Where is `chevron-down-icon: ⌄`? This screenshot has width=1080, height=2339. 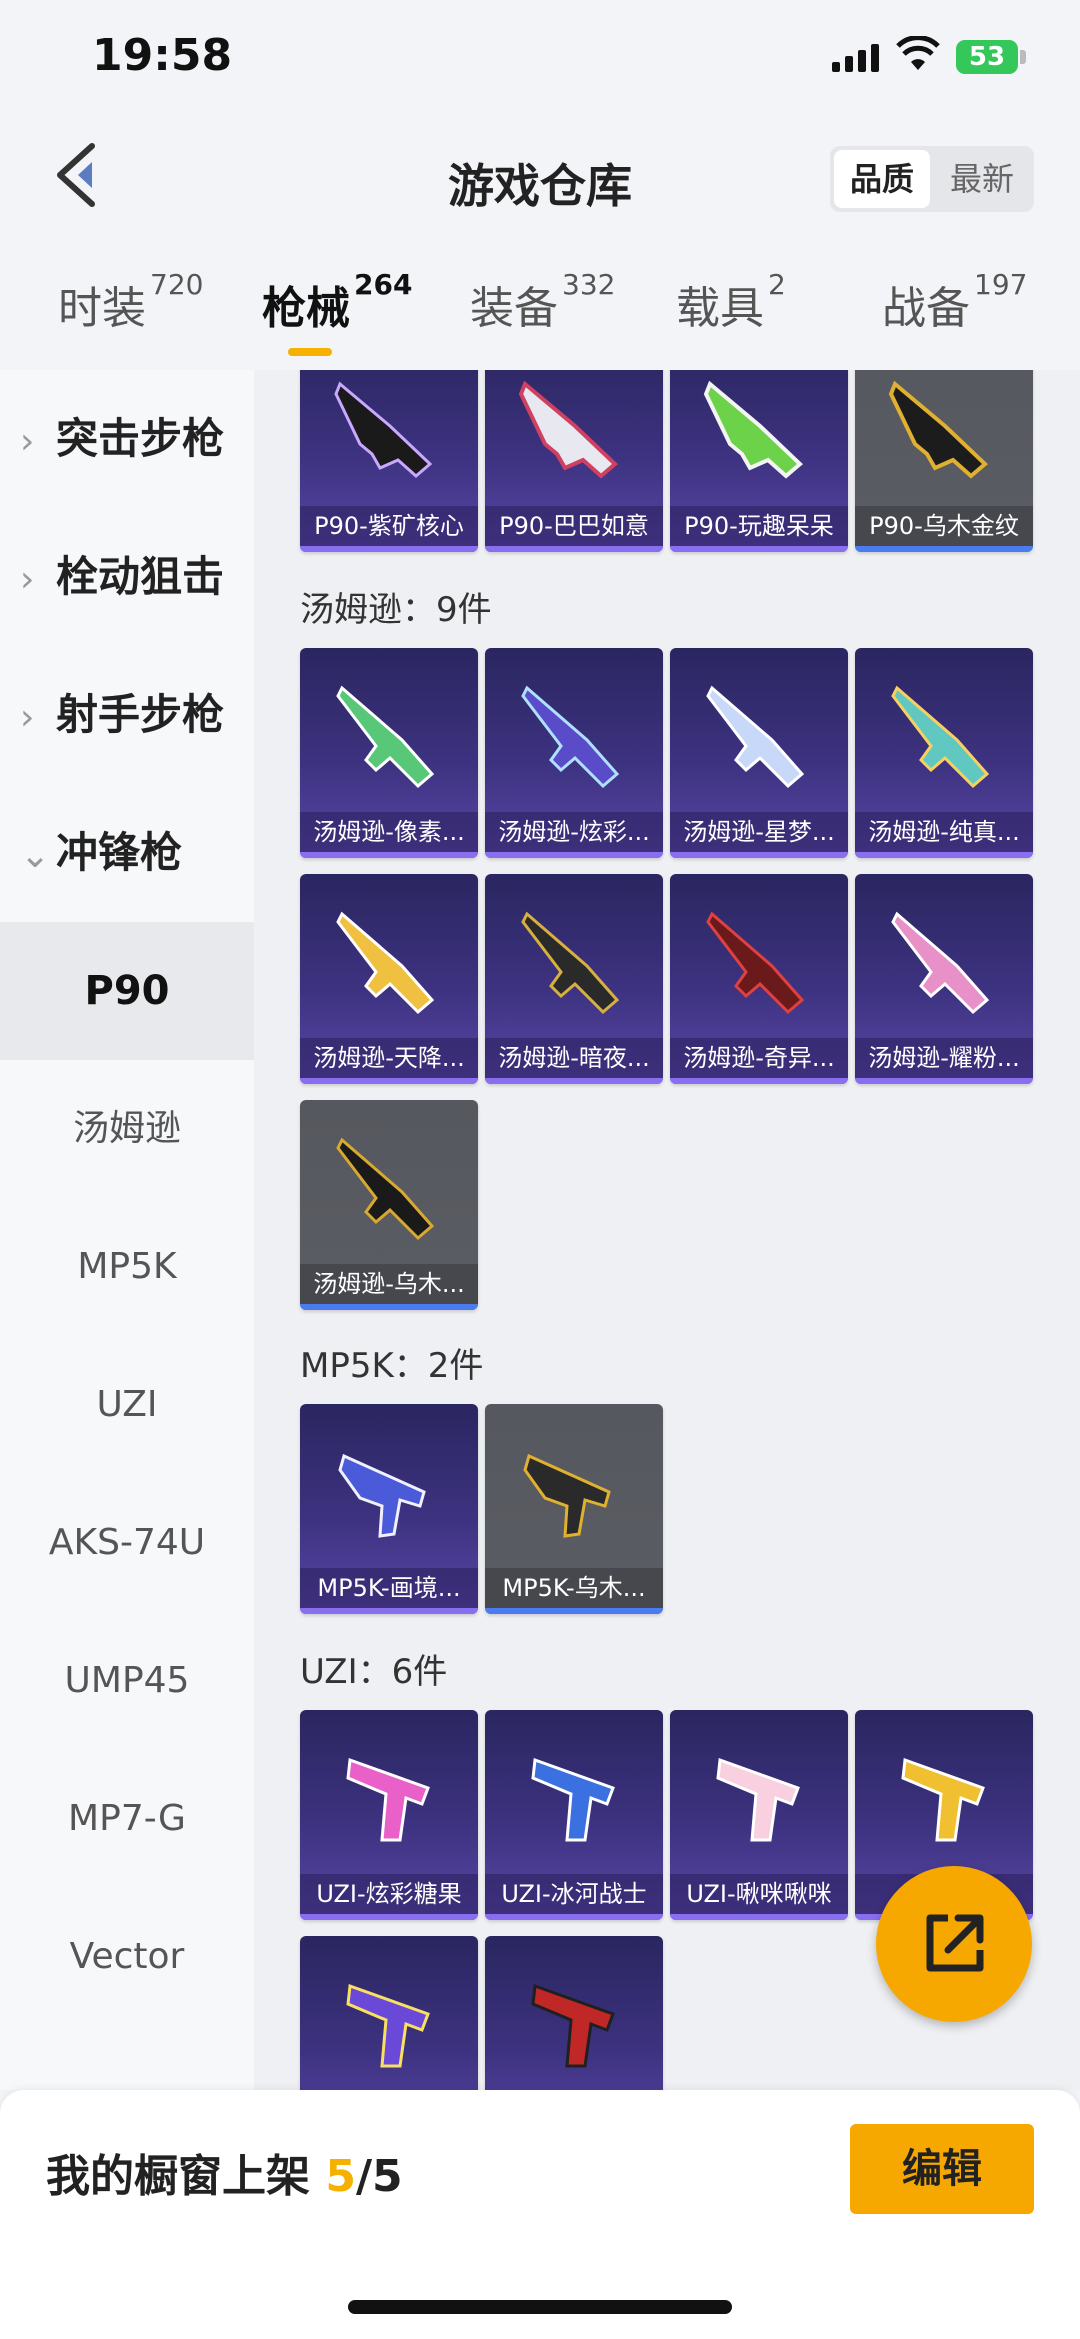
chevron-down-icon: ⌄ is located at coordinates (35, 855).